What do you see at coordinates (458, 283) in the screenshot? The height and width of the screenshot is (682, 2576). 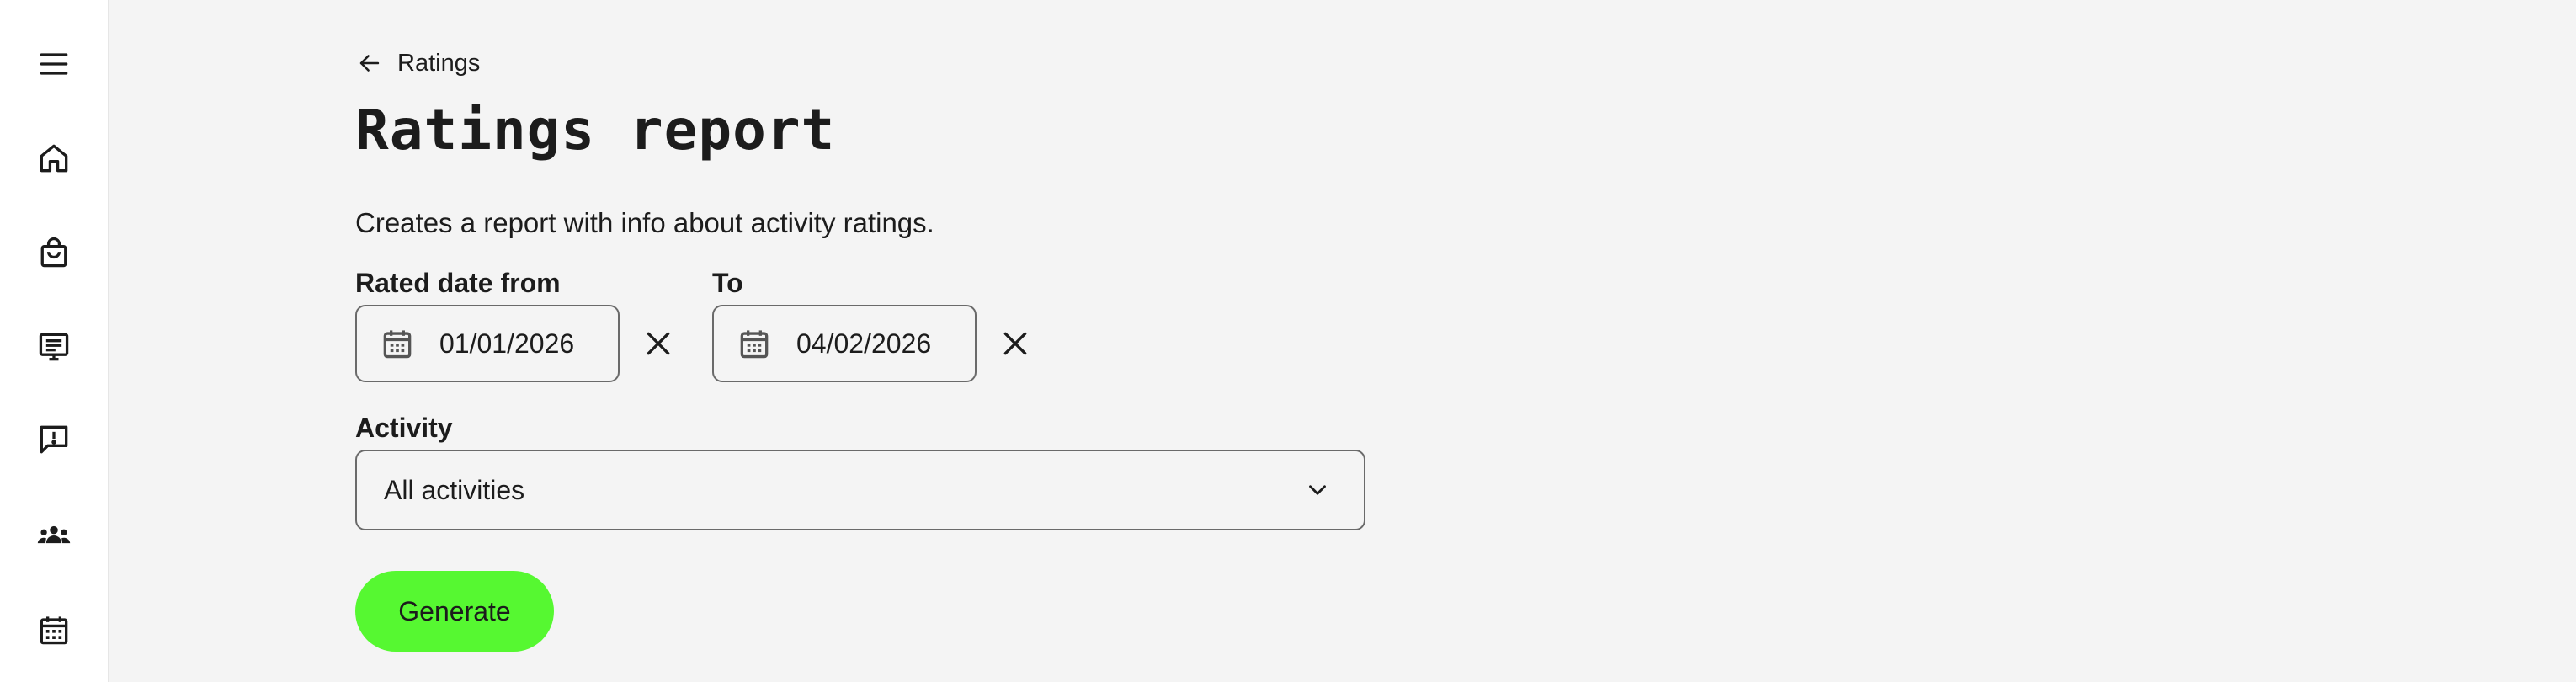 I see `date-from-label: Rated date from` at bounding box center [458, 283].